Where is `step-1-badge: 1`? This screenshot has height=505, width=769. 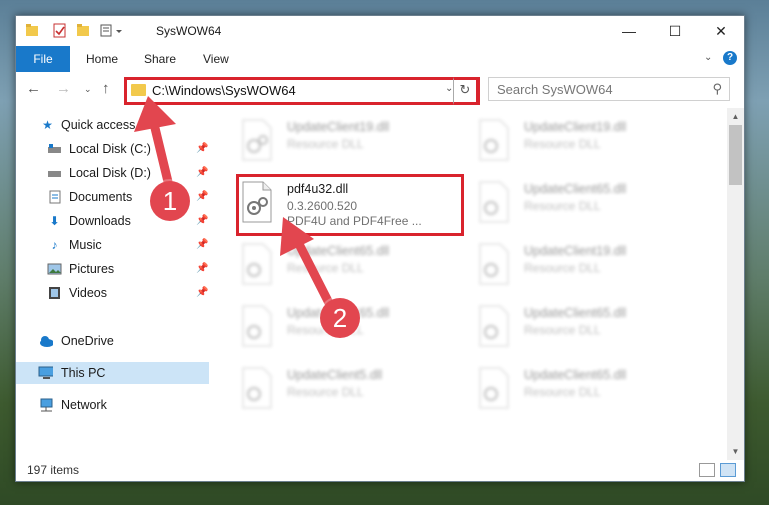
step-1-badge: 1 is located at coordinates (170, 201).